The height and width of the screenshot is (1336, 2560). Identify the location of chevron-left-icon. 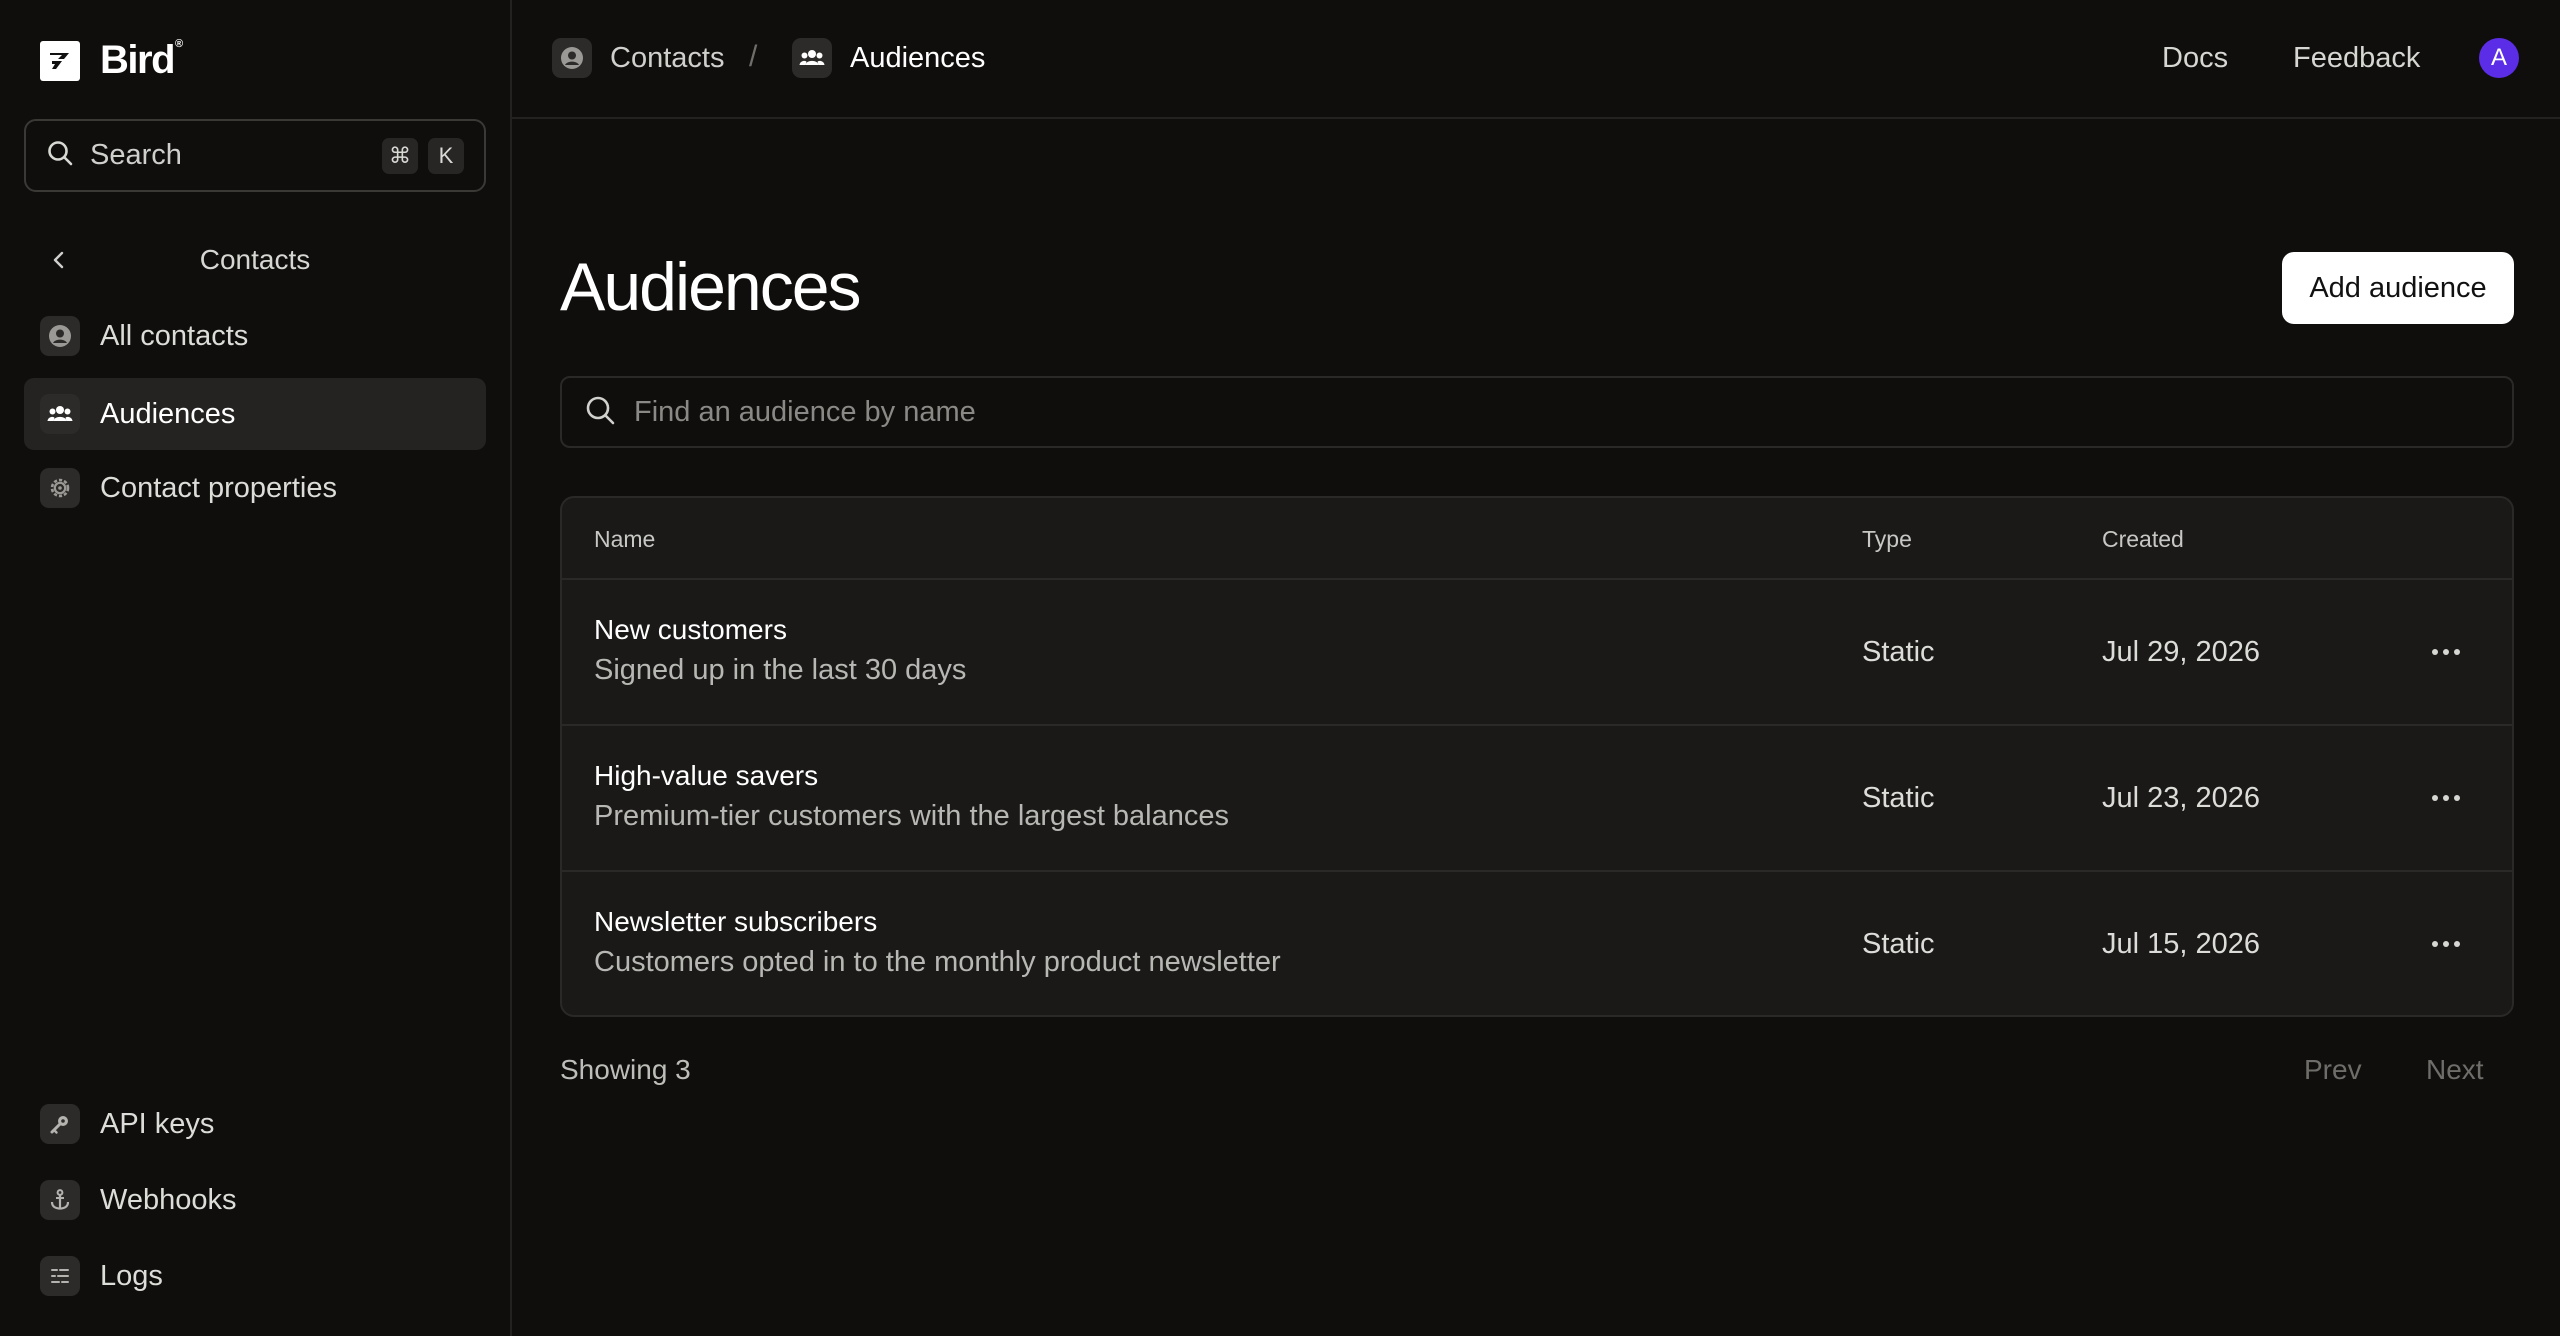
(59, 260).